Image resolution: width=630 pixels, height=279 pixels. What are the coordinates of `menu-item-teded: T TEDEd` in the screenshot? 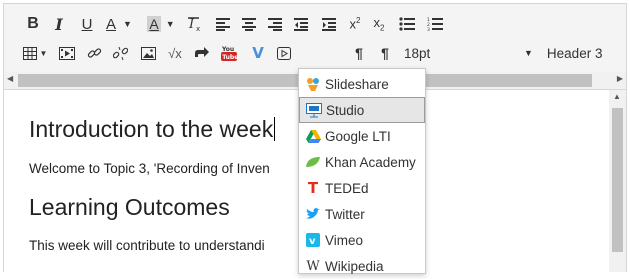 It's located at (362, 188).